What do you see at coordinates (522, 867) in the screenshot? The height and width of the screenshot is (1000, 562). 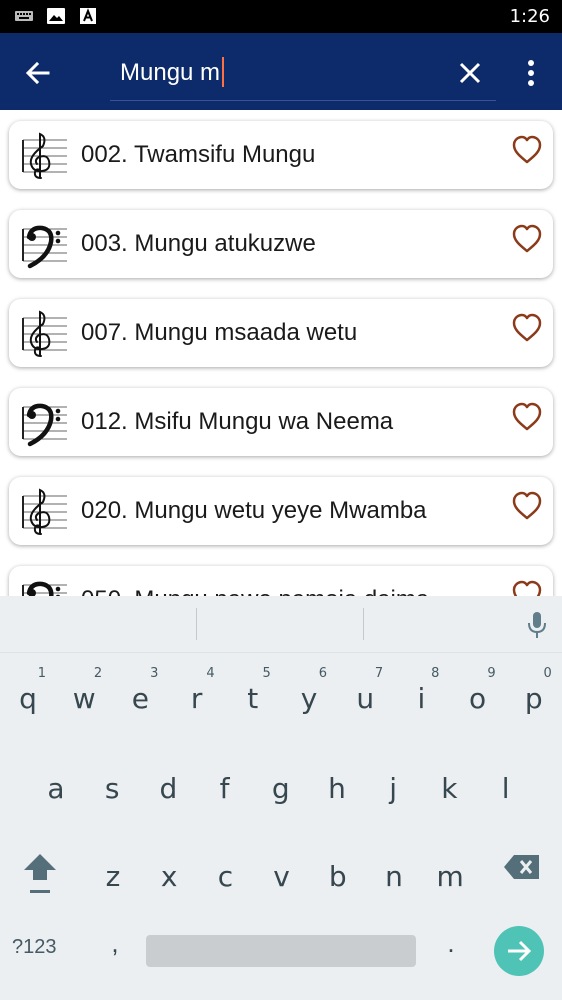 I see `backspace-icon` at bounding box center [522, 867].